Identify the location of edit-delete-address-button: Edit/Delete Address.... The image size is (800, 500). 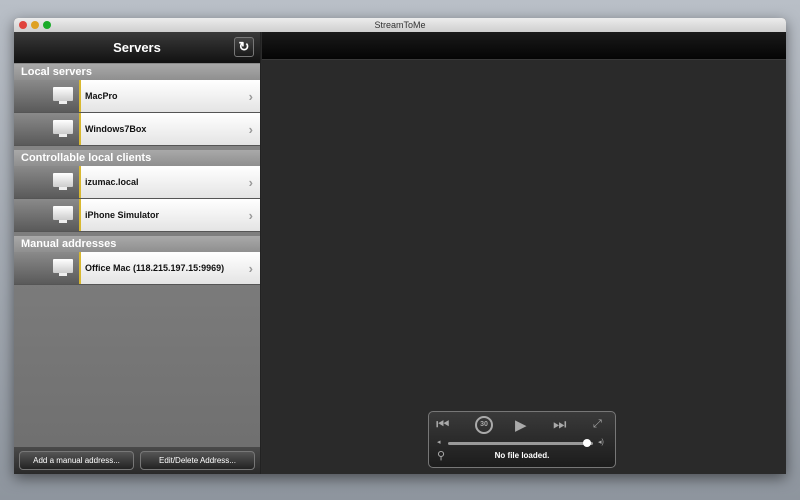
(197, 460).